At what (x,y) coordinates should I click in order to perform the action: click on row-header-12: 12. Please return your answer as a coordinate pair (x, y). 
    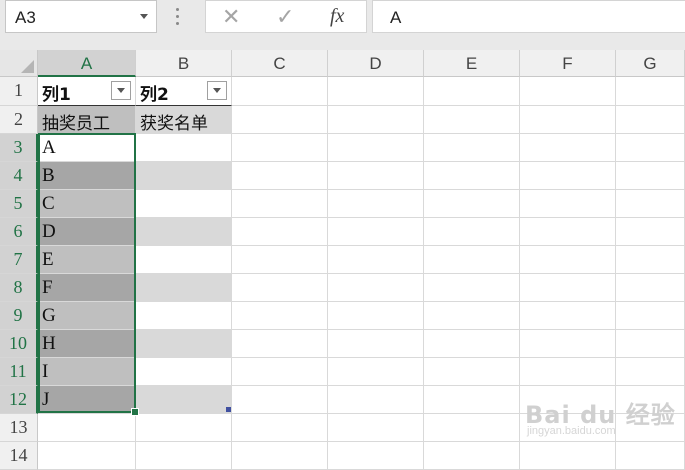
    Looking at the image, I should click on (19, 400).